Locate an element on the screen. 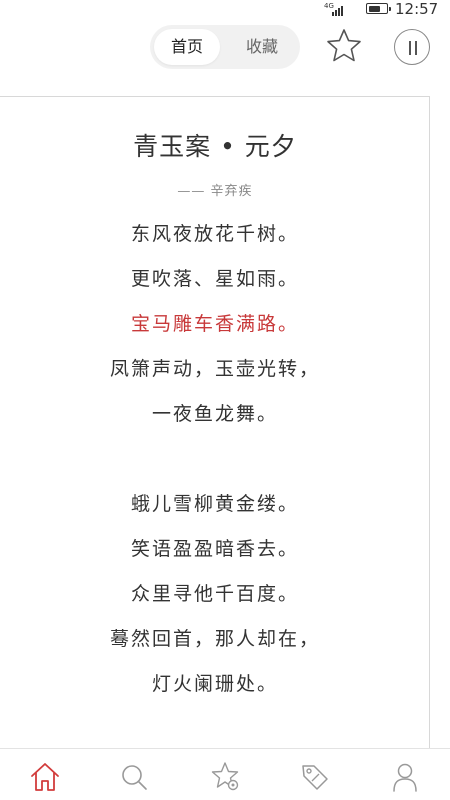 The height and width of the screenshot is (800, 450). poem-line: 凤箫声动，玉壶光转， is located at coordinates (214, 369).